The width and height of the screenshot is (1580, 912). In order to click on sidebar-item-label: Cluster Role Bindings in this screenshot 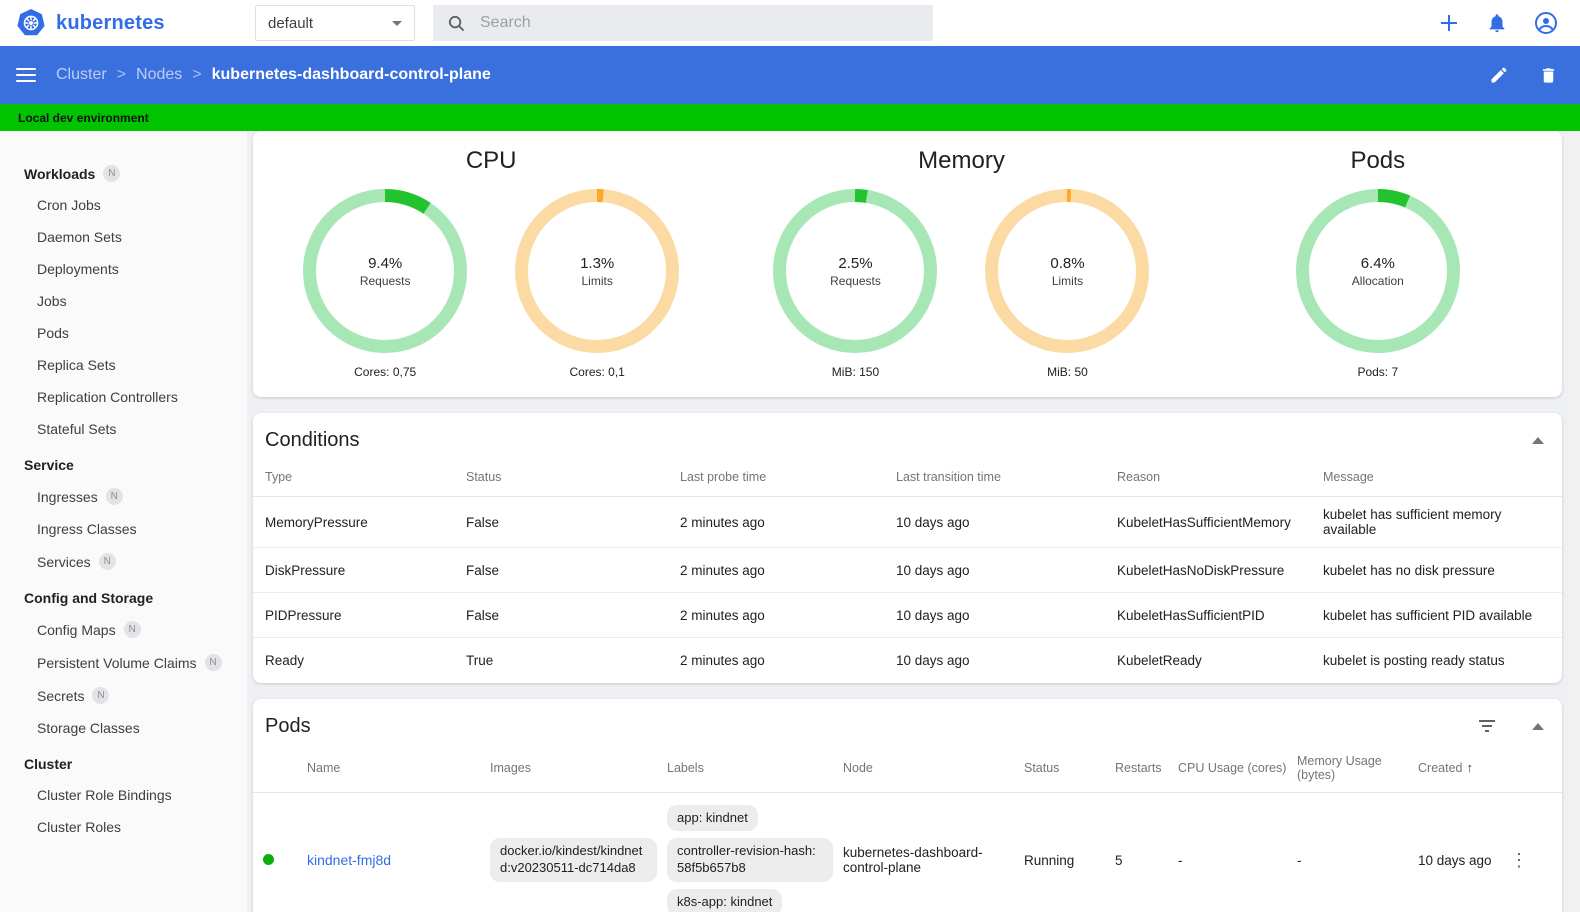, I will do `click(104, 795)`.